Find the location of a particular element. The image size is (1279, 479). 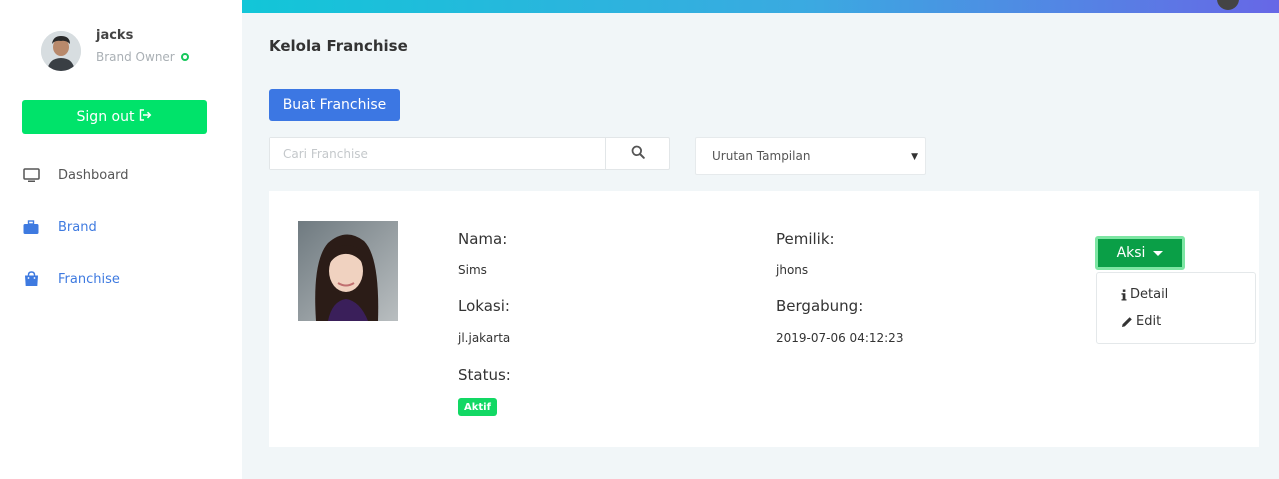

sign-out-icon is located at coordinates (145, 117).